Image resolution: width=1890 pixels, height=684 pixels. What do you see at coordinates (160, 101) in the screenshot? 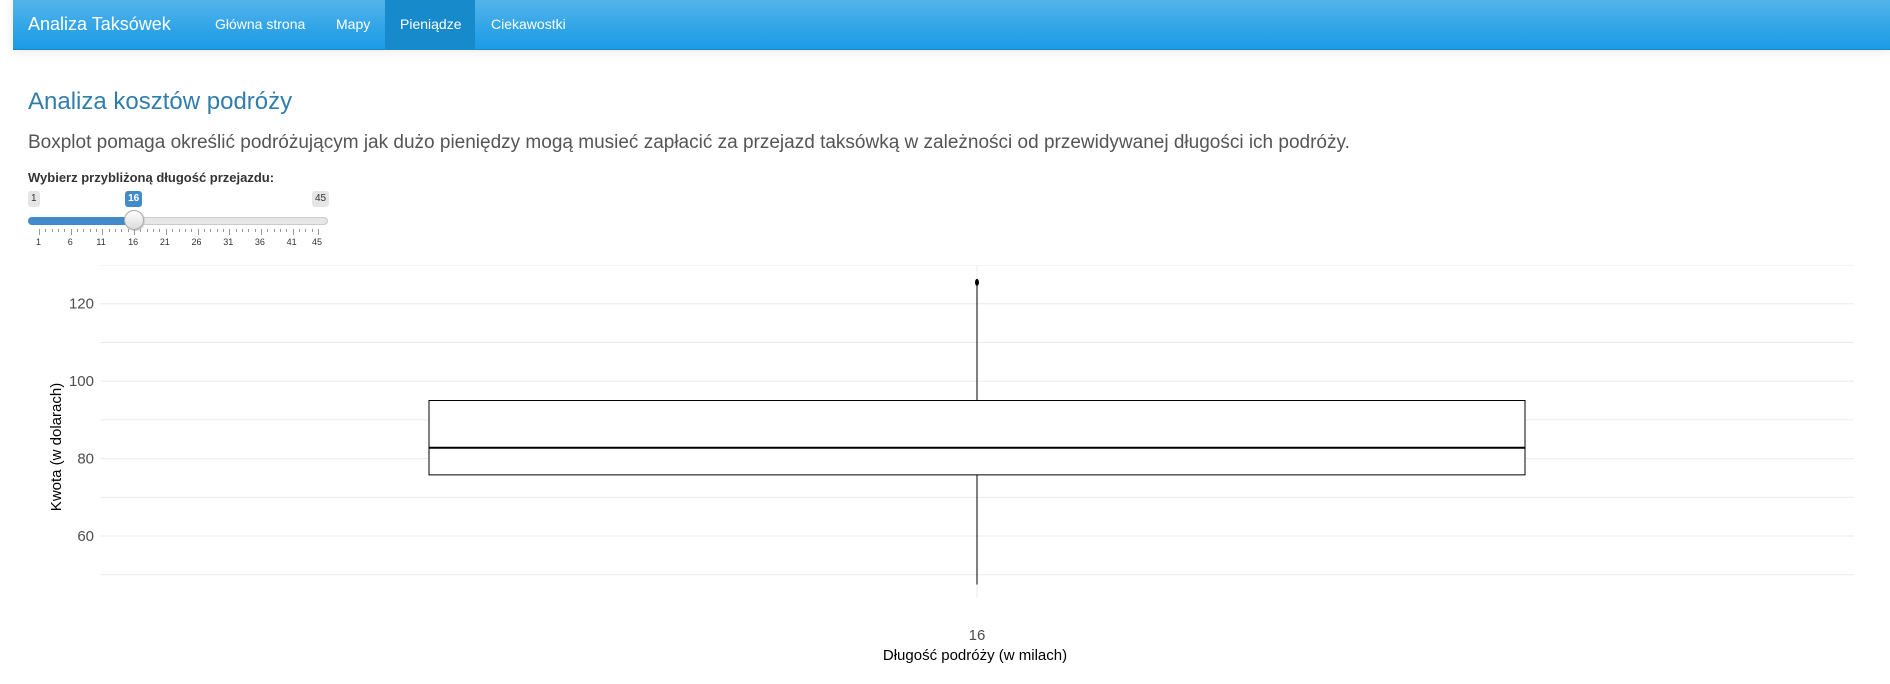
I see `page-title: Analiza kosztów podróży` at bounding box center [160, 101].